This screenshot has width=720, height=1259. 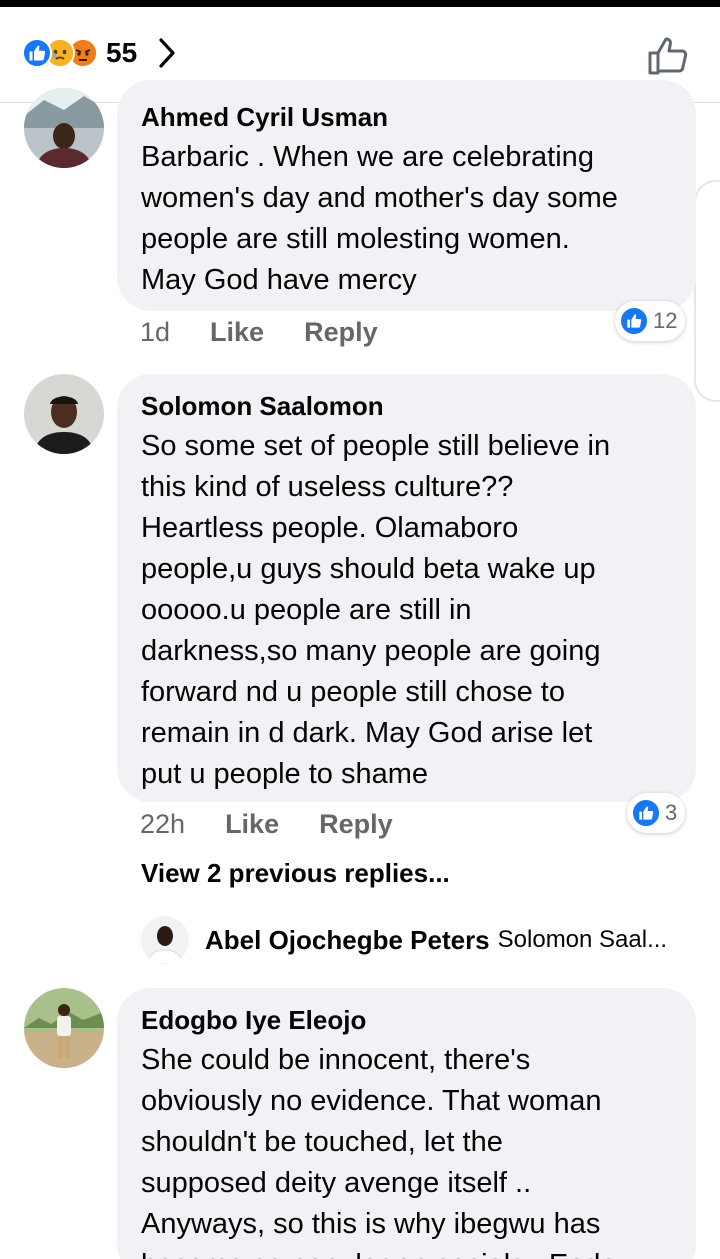 I want to click on comment-reaction-count: 3, so click(x=671, y=812).